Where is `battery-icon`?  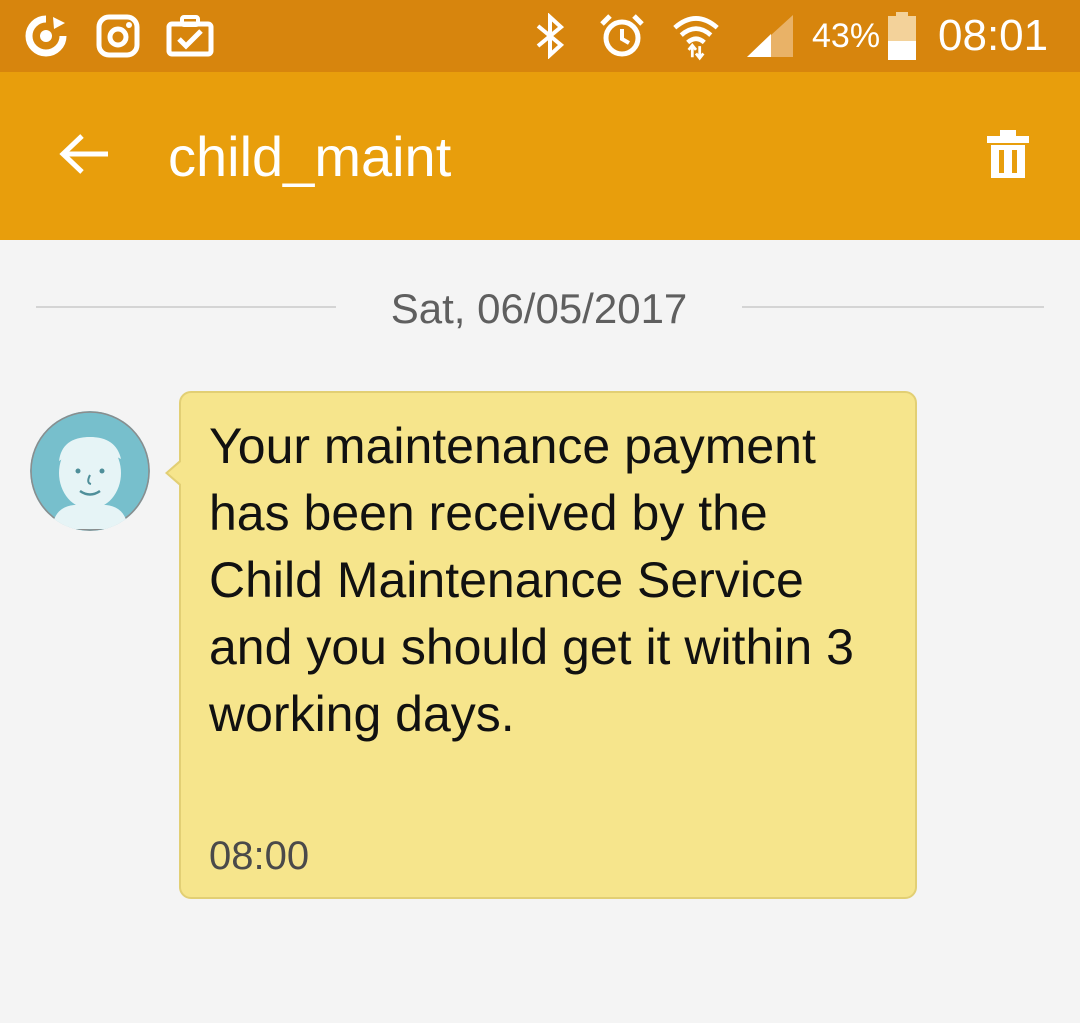 battery-icon is located at coordinates (902, 36).